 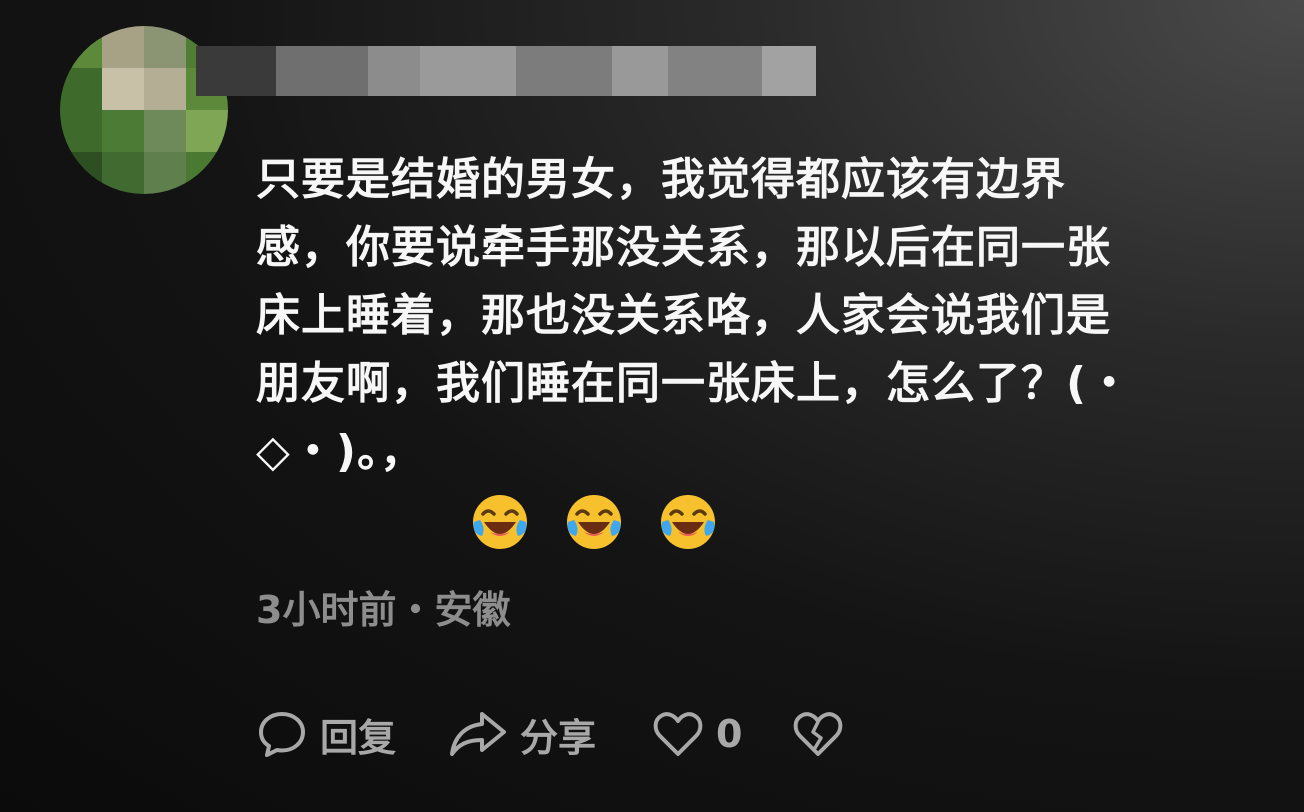 I want to click on like-button: 0, so click(x=697, y=734).